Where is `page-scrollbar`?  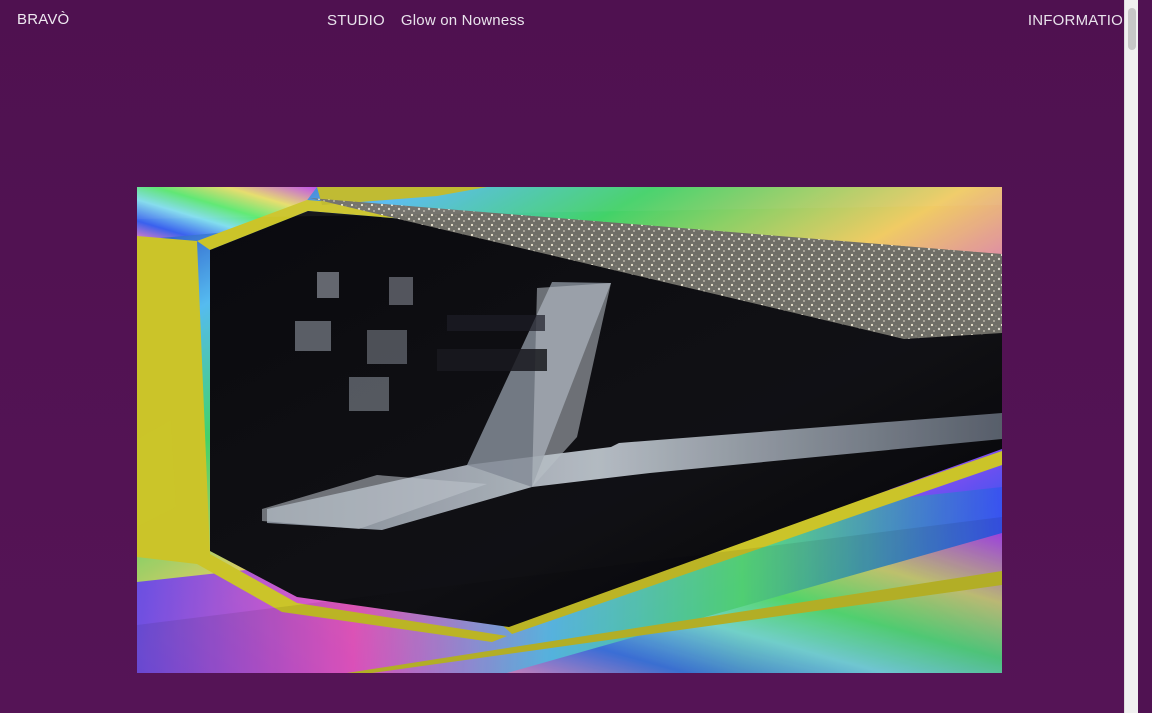
page-scrollbar is located at coordinates (1131, 356).